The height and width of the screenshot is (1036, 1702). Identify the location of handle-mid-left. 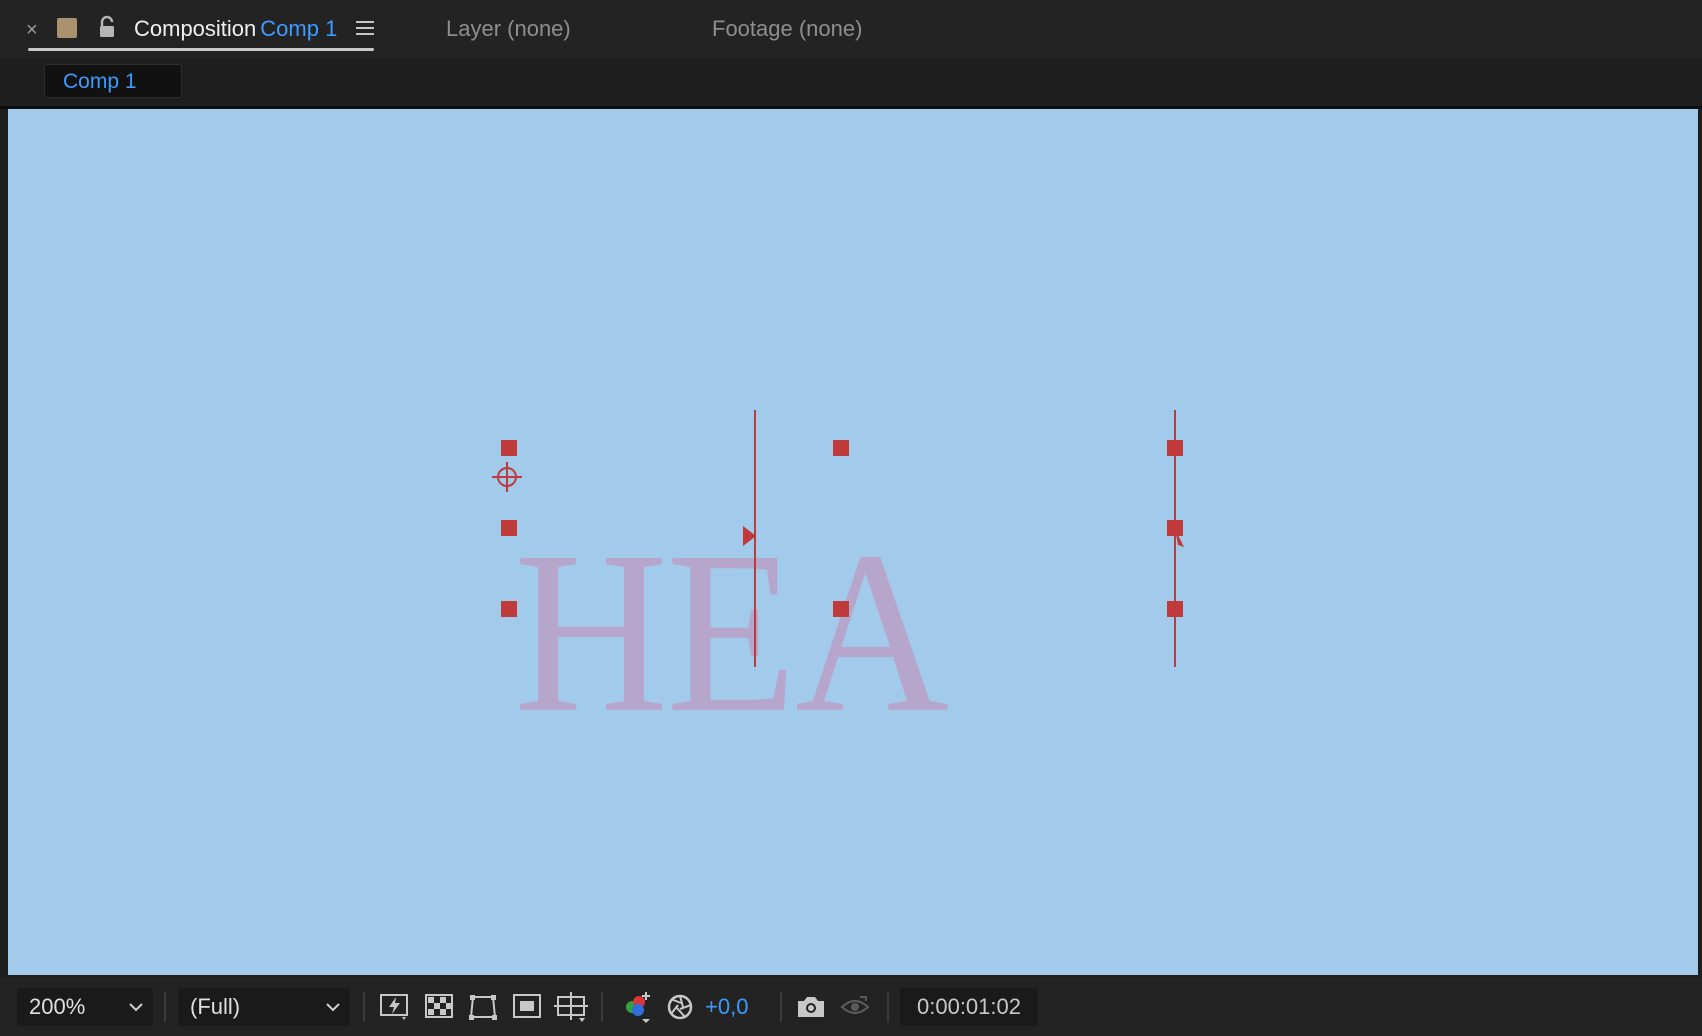
(509, 528).